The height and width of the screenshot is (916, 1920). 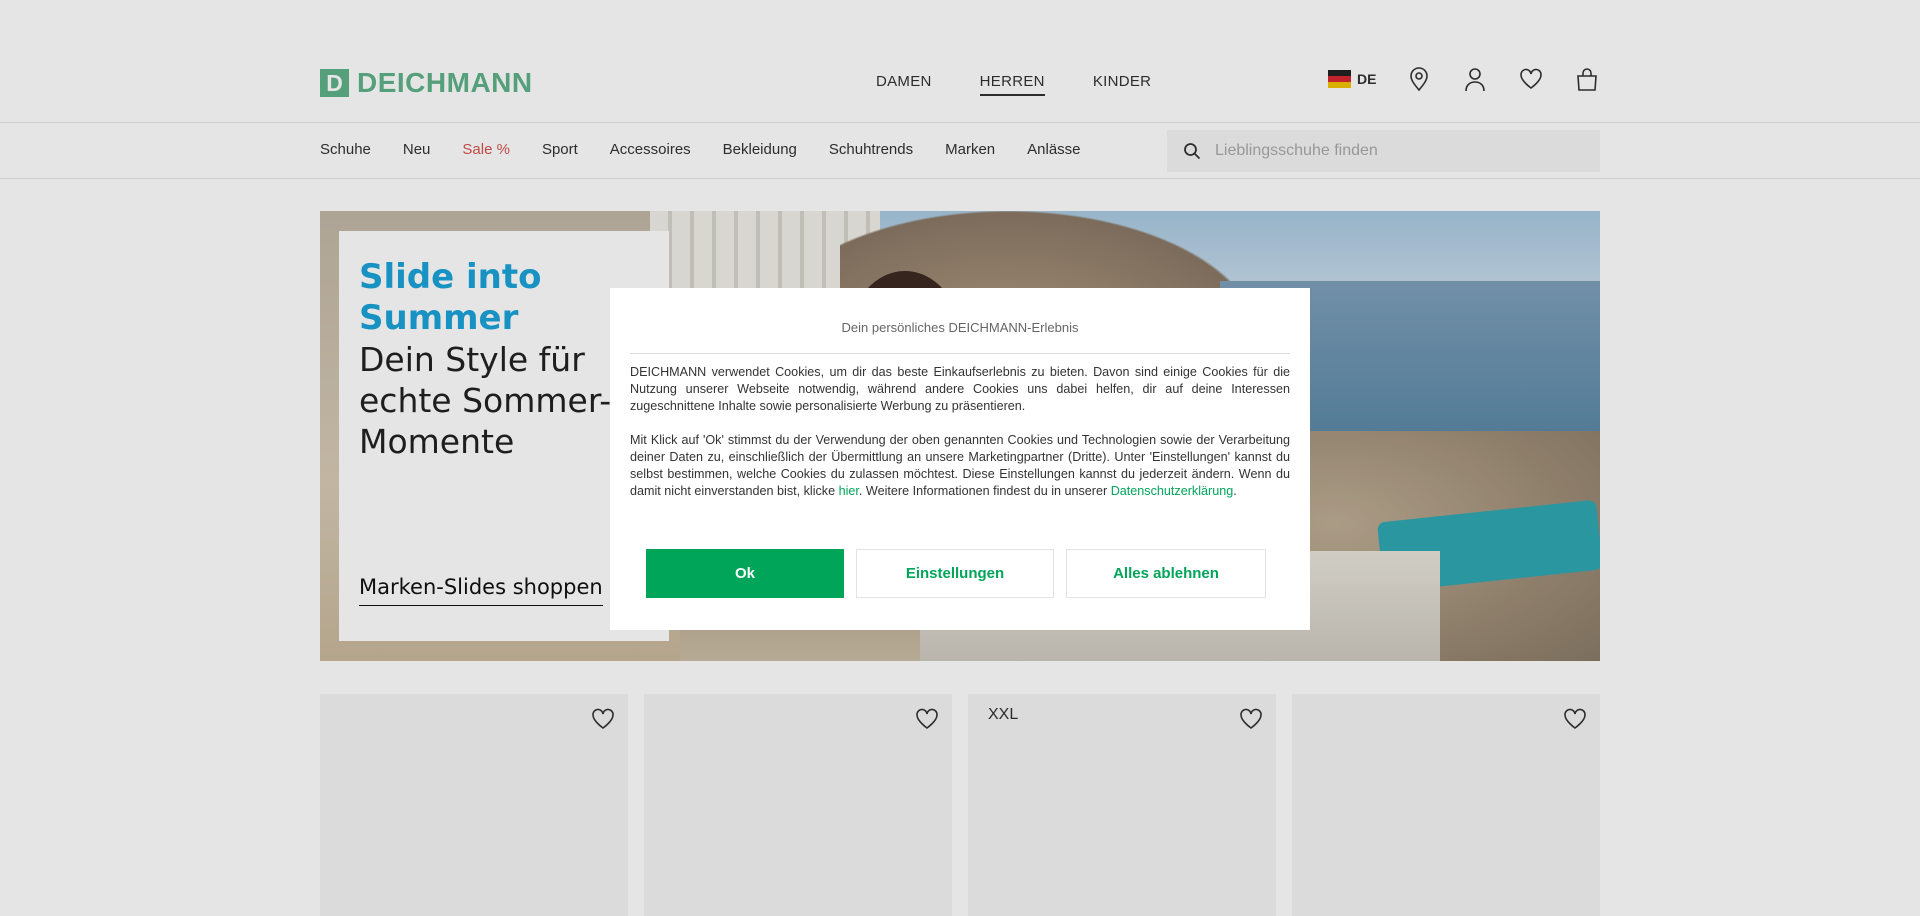 I want to click on location-pin-icon, so click(x=1419, y=79).